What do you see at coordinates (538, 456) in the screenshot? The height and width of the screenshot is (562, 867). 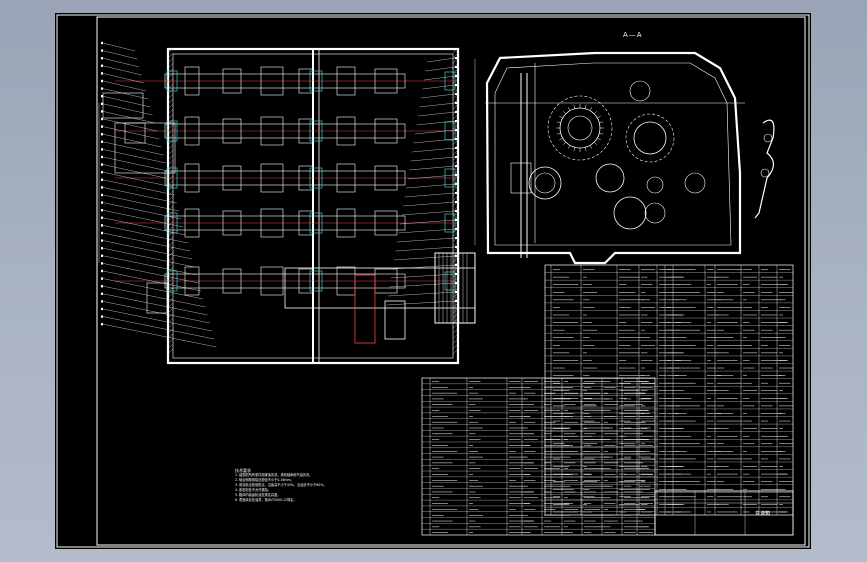 I see `parts-table-left` at bounding box center [538, 456].